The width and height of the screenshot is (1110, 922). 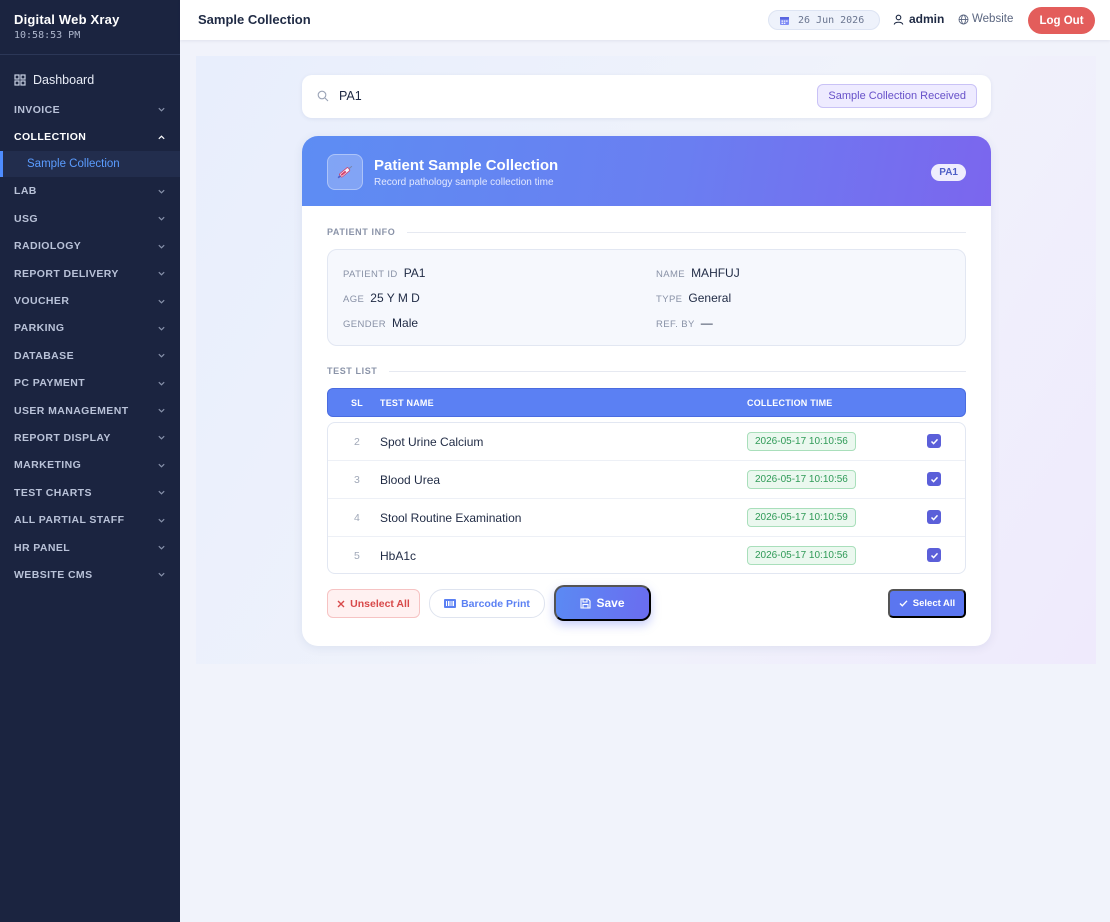 I want to click on clock: 10:58:53 PM, so click(x=47, y=35).